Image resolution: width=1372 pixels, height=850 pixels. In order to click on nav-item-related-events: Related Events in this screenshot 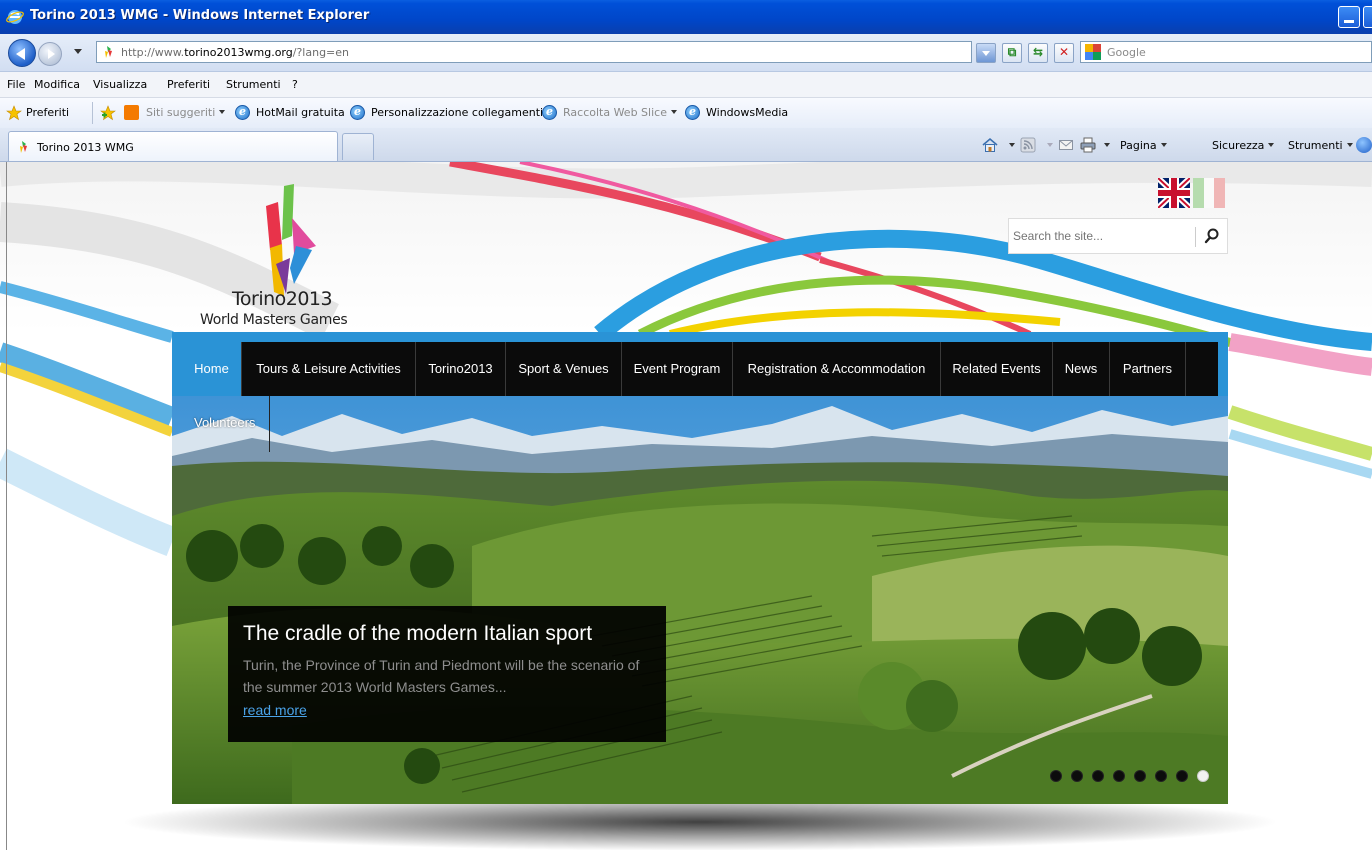, I will do `click(997, 369)`.